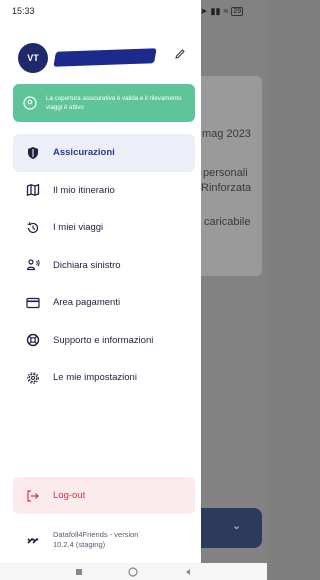 The width and height of the screenshot is (320, 580). Describe the element at coordinates (33, 58) in the screenshot. I see `avatar: VT` at that location.